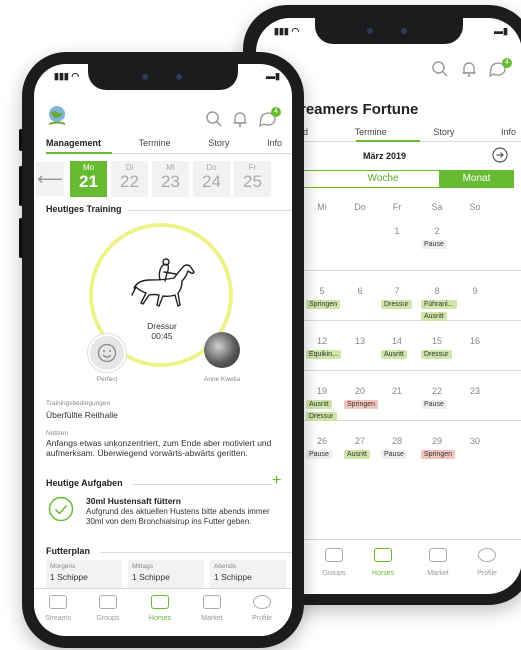 Image resolution: width=521 pixels, height=650 pixels. What do you see at coordinates (129, 181) in the screenshot?
I see `day-number: 22` at bounding box center [129, 181].